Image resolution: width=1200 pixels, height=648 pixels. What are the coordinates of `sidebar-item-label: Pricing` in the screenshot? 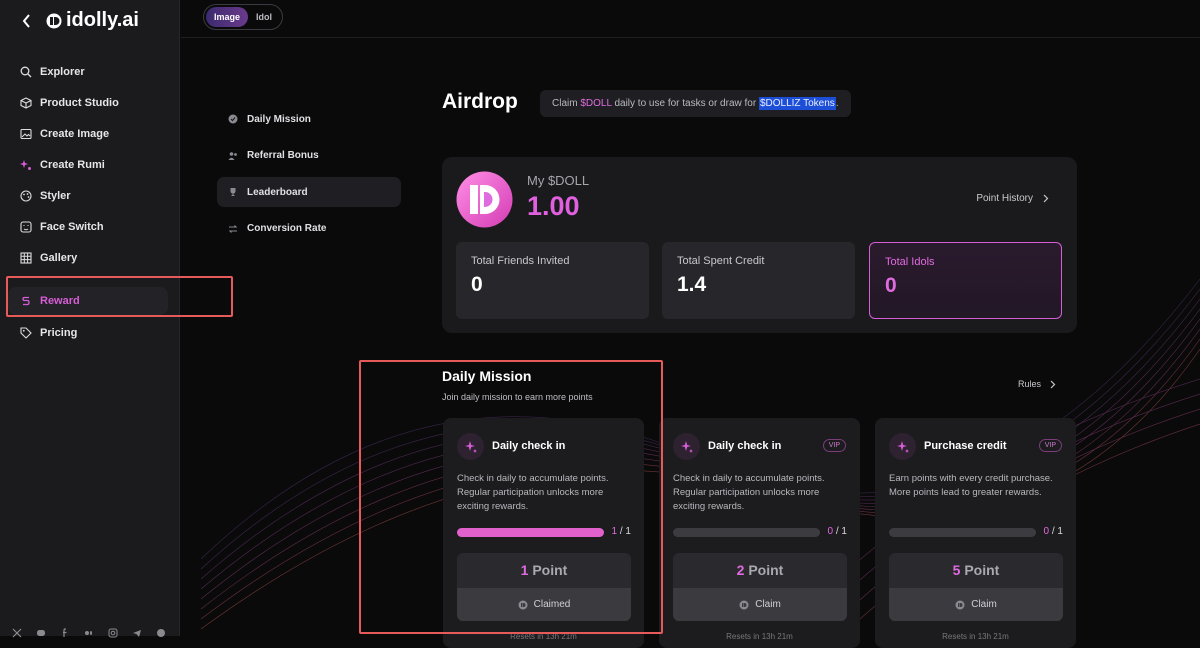 It's located at (59, 332).